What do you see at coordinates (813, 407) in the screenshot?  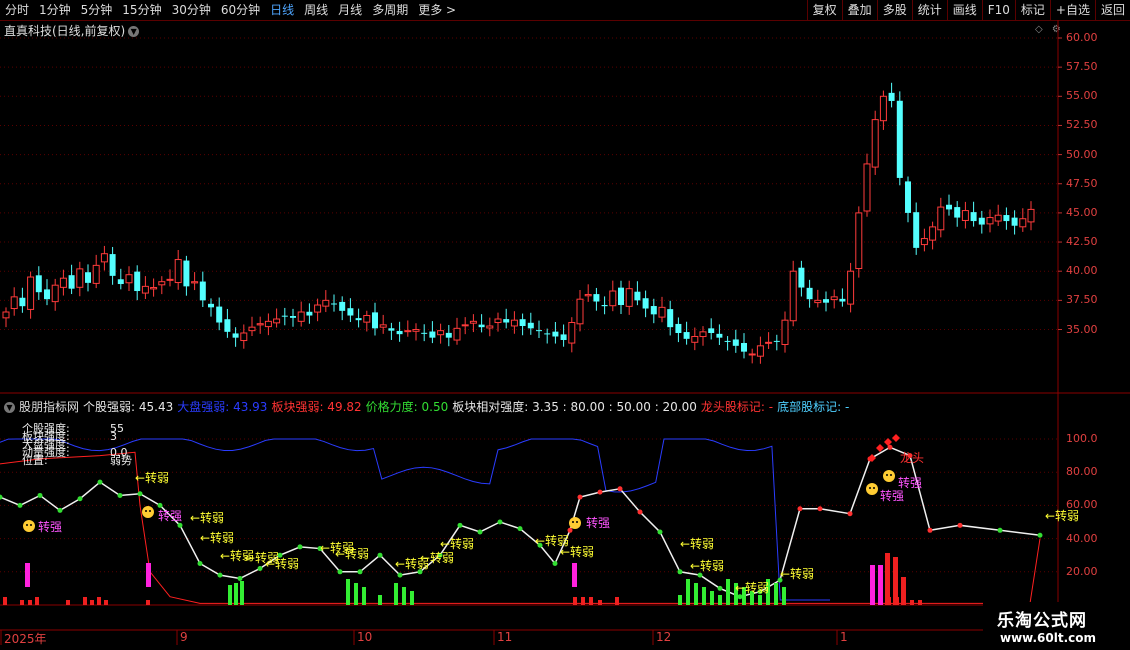 I see `indicator-item-6: 底部股标记: -` at bounding box center [813, 407].